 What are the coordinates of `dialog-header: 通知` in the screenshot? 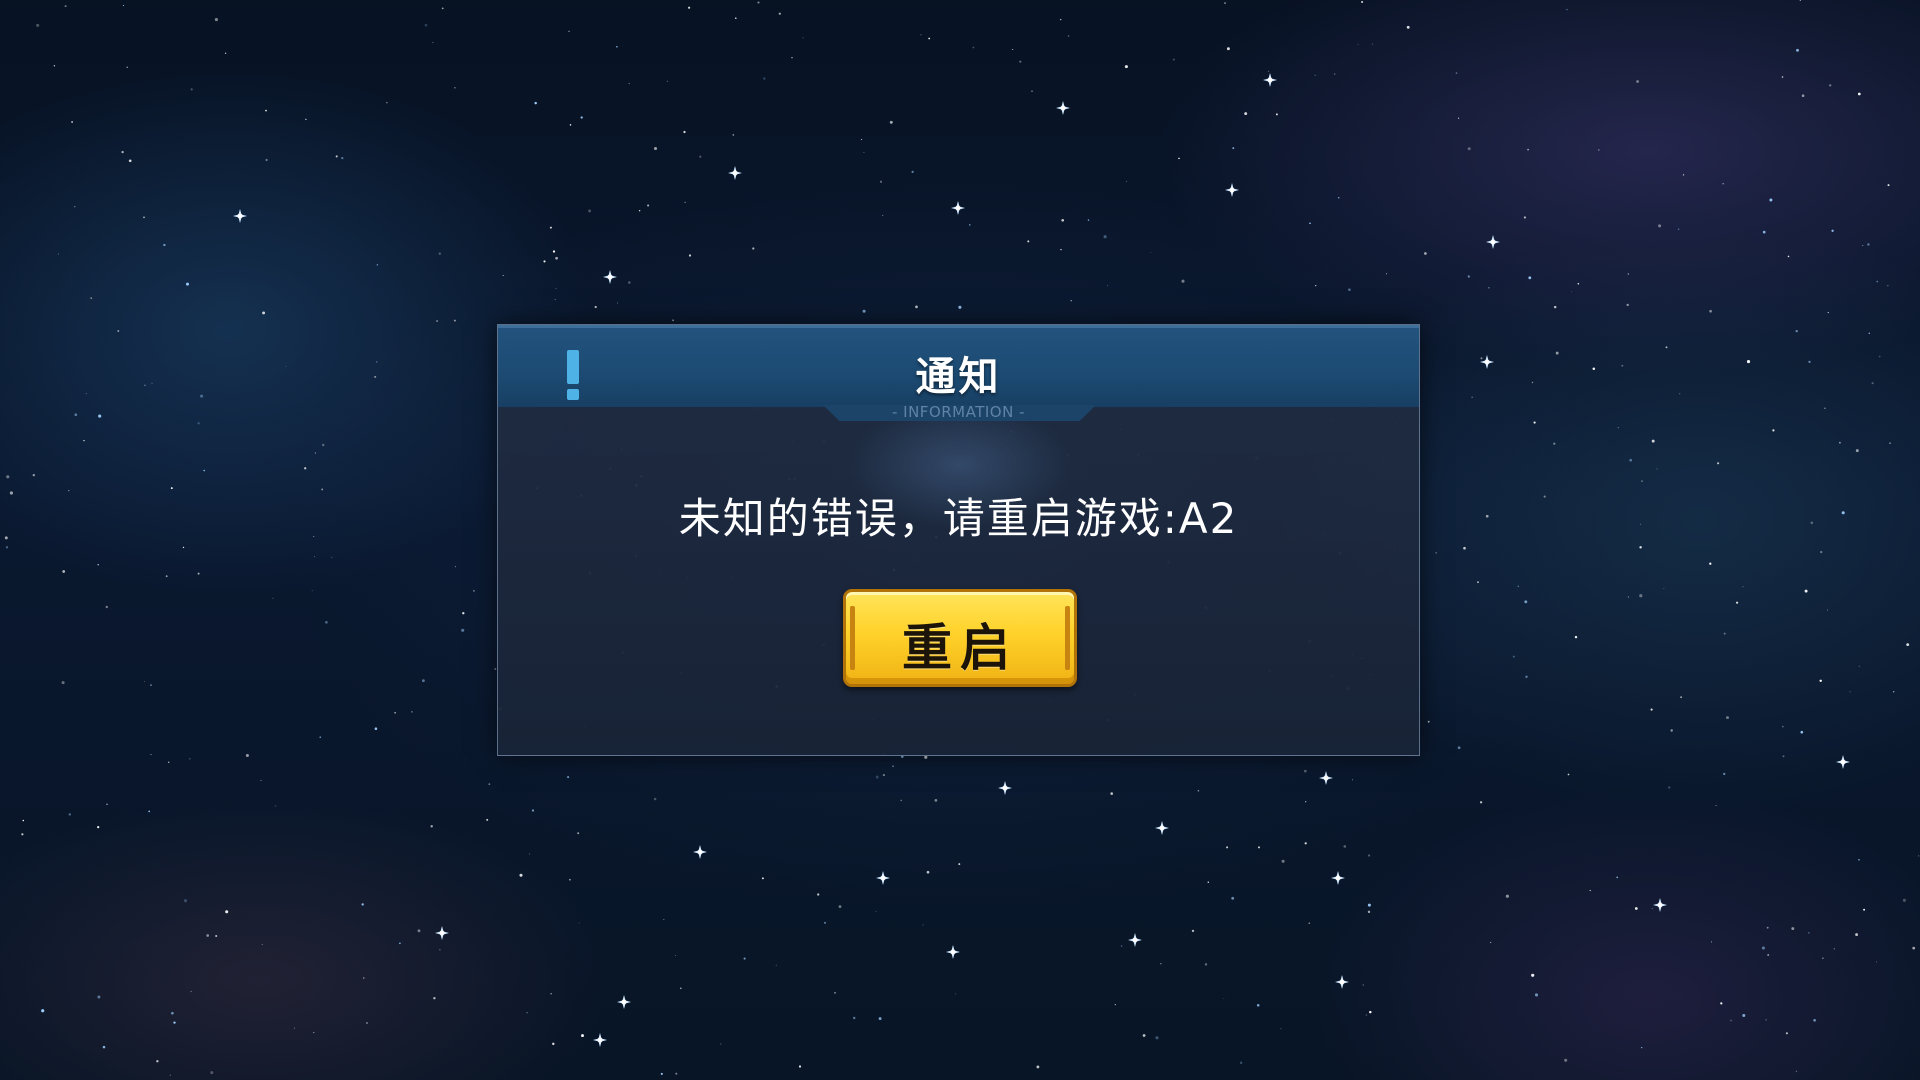 It's located at (958, 366).